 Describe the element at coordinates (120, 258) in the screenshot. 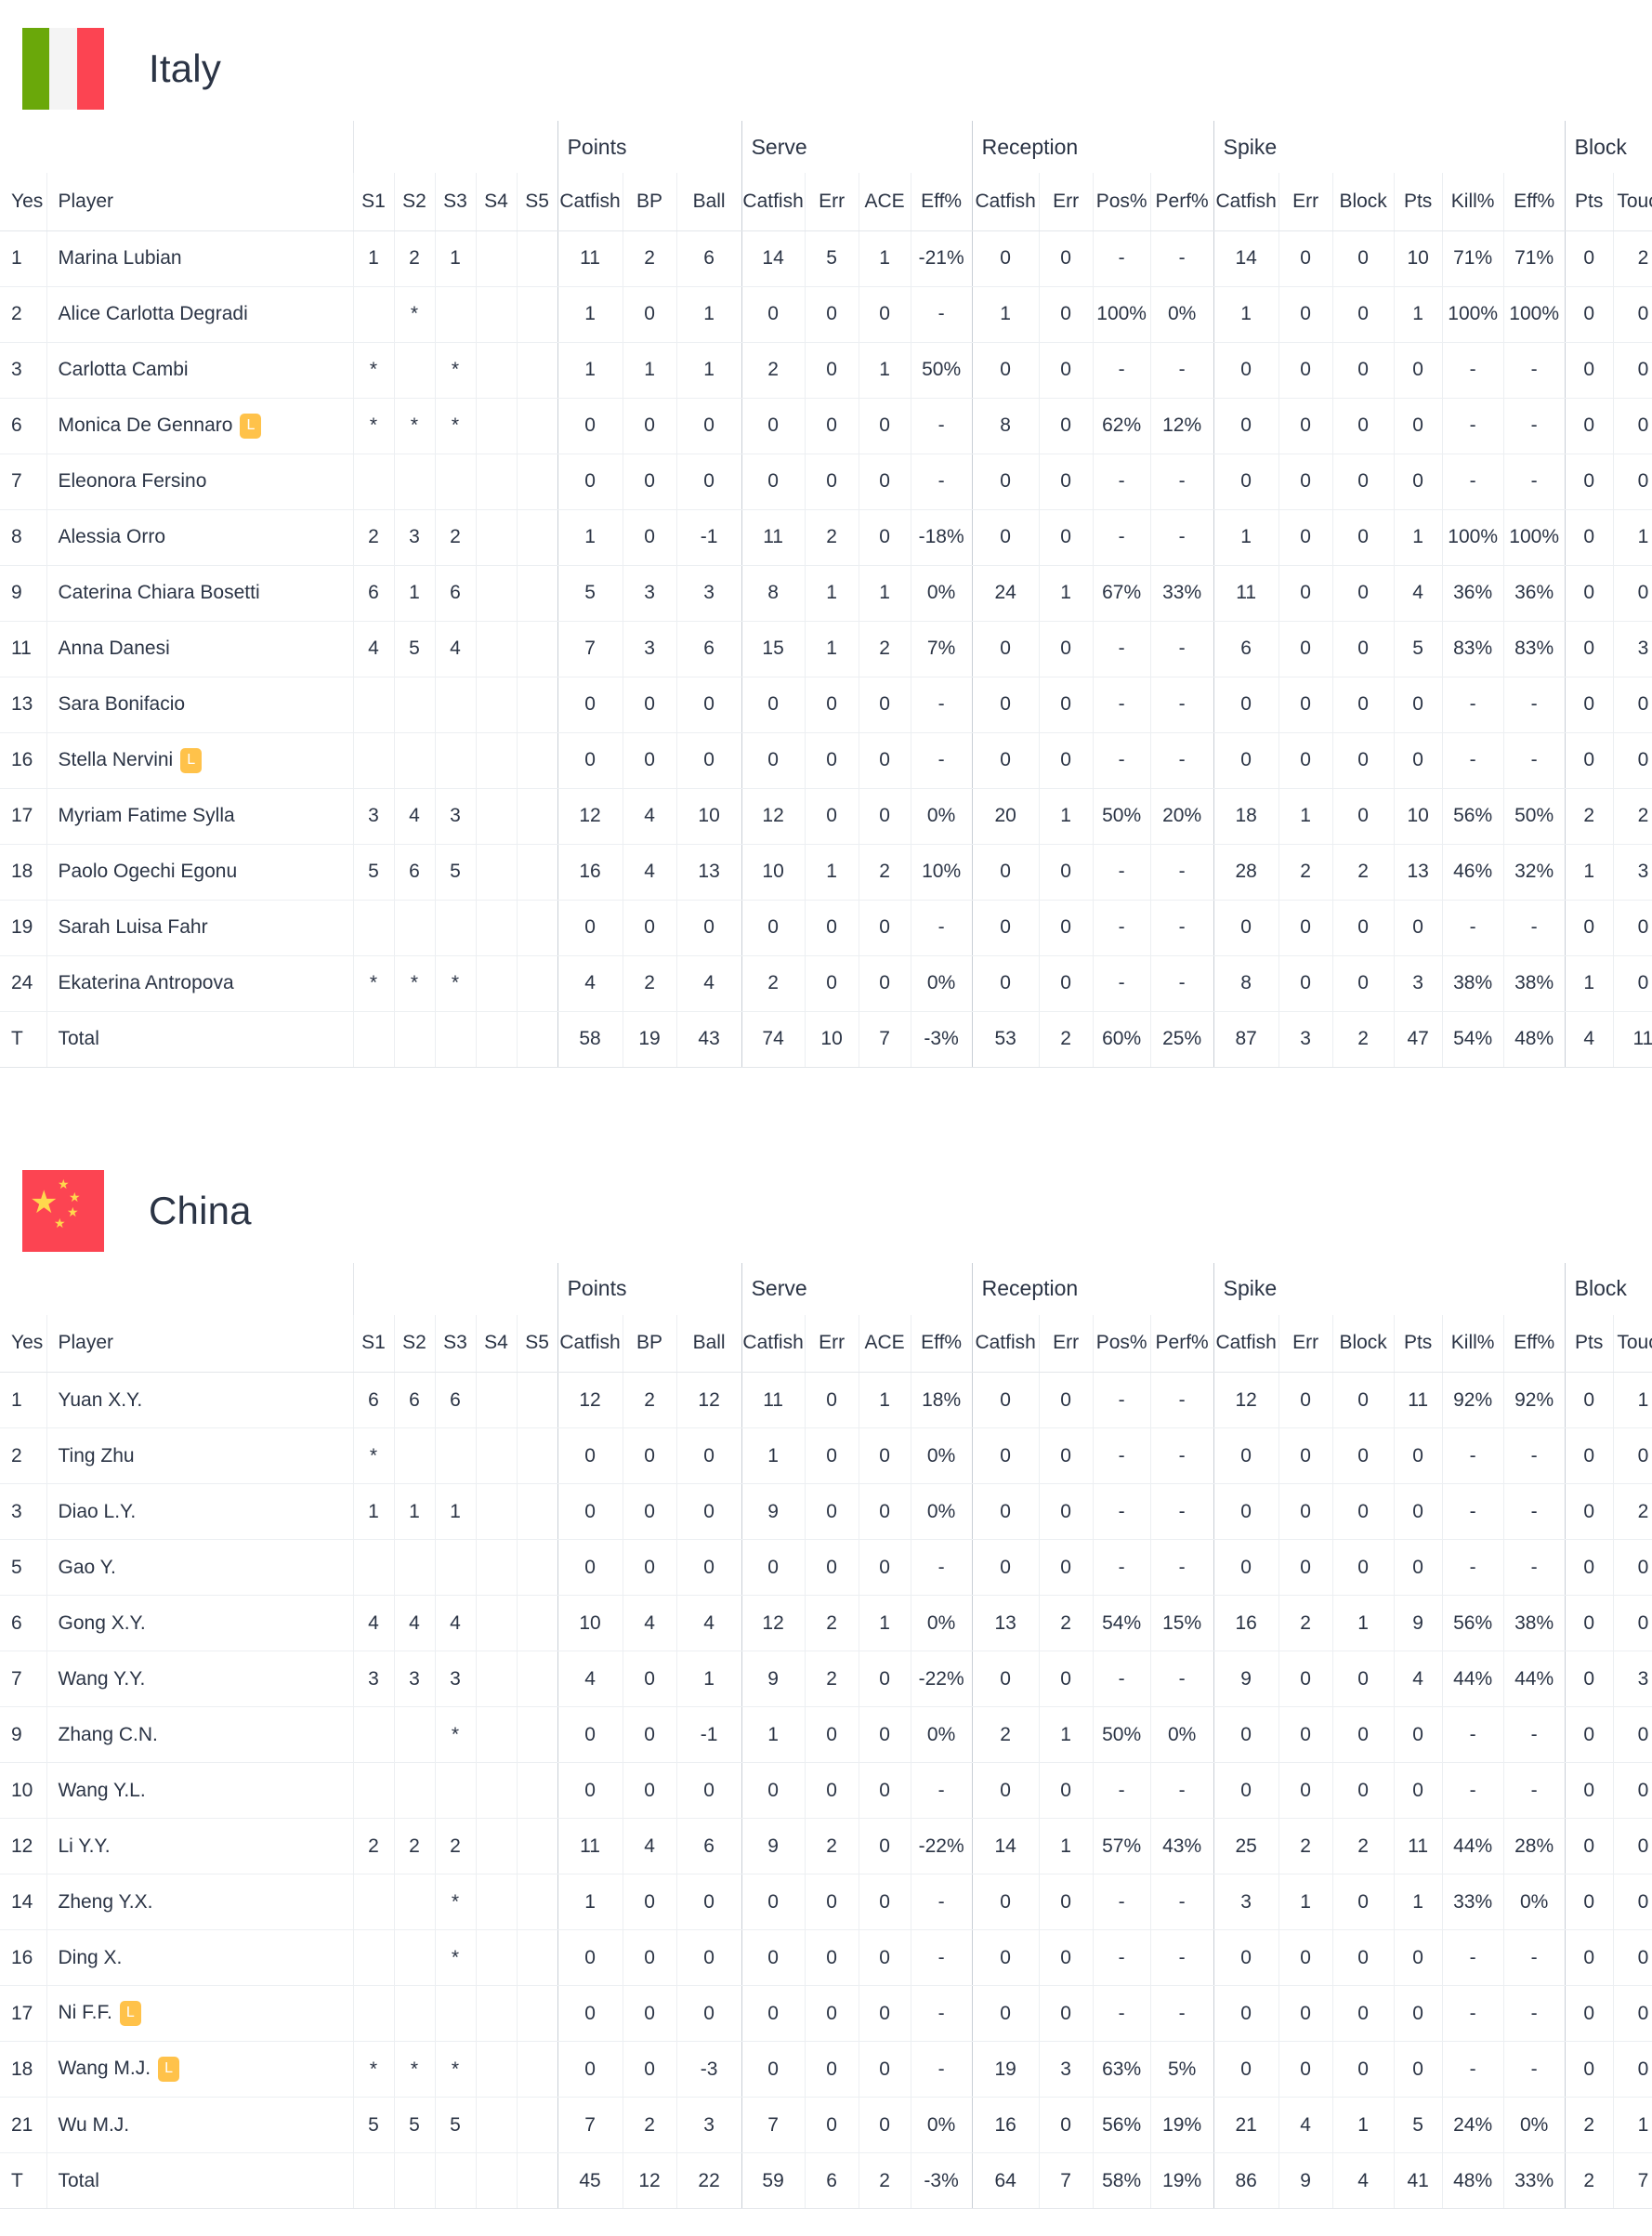

I see `player-name: Marina Lubian` at that location.